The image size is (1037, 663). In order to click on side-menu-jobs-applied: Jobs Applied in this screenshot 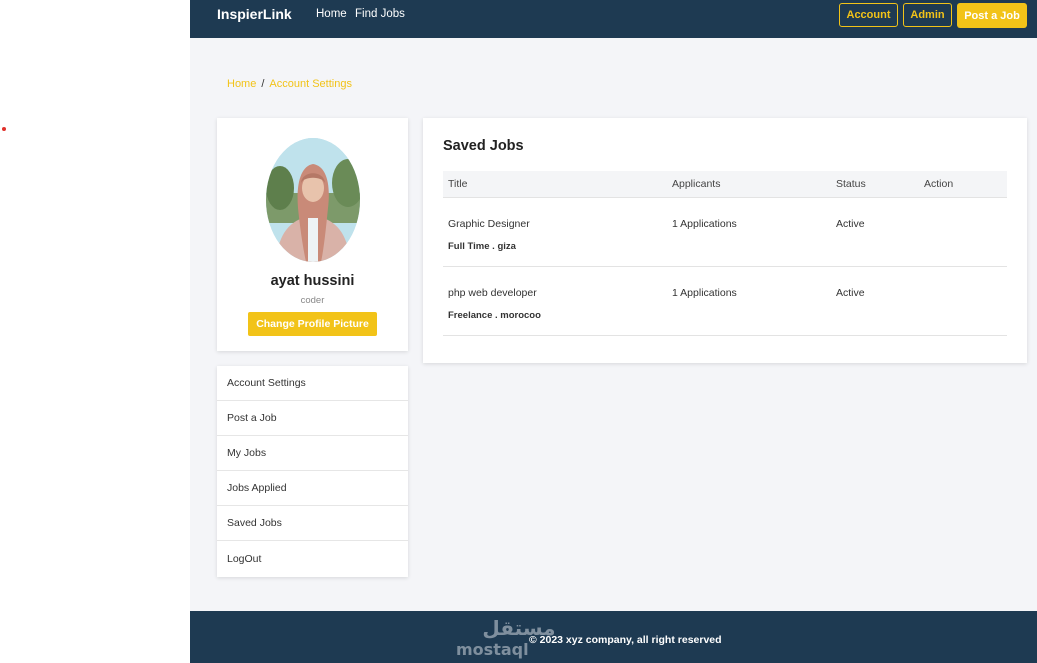, I will do `click(312, 488)`.